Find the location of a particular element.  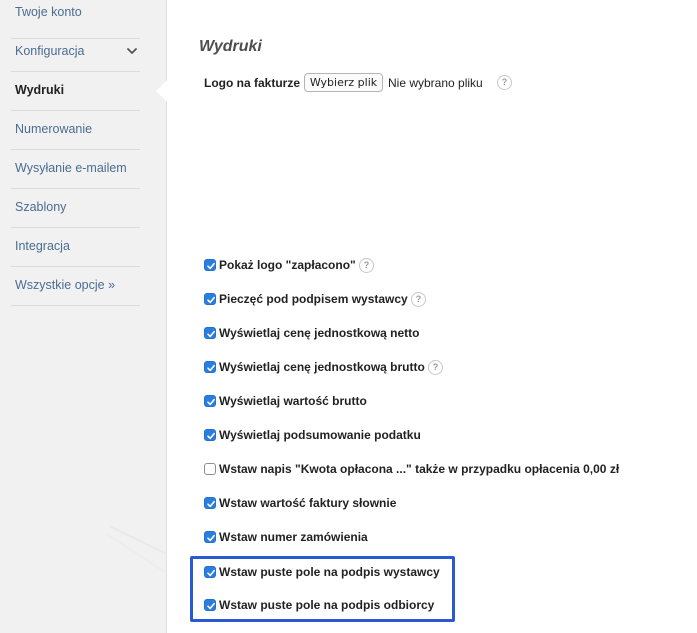

logo-label: Logo na fakturze is located at coordinates (252, 83).